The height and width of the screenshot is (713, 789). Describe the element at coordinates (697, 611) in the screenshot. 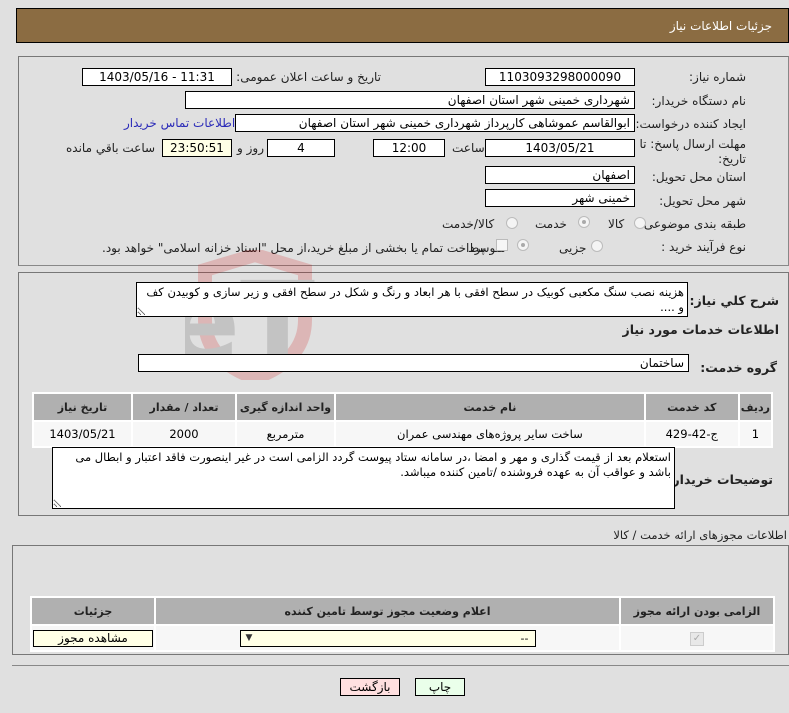

I see `col-permit-required: الزامی بودن ارائه مجوز` at that location.